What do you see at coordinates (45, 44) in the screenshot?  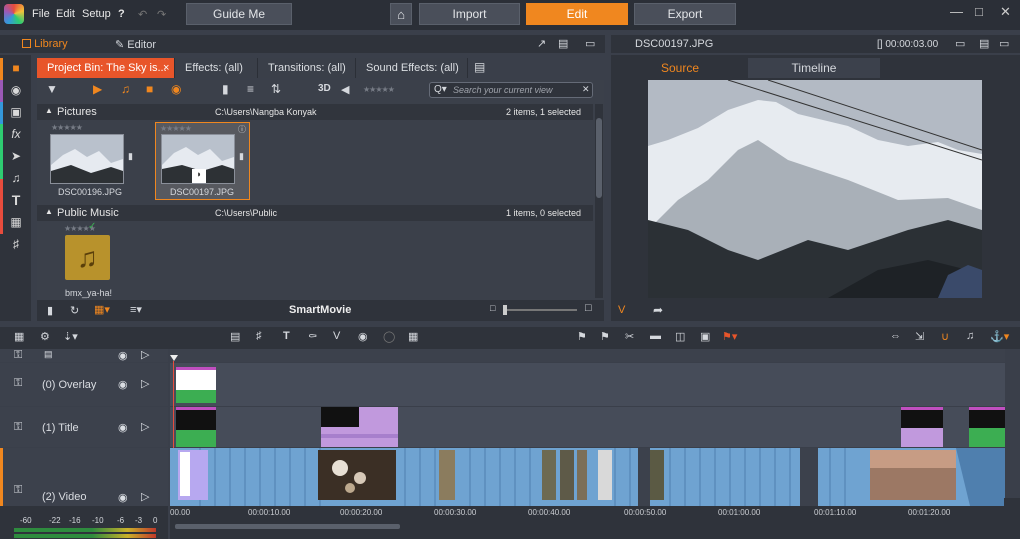 I see `library-tab: Library` at bounding box center [45, 44].